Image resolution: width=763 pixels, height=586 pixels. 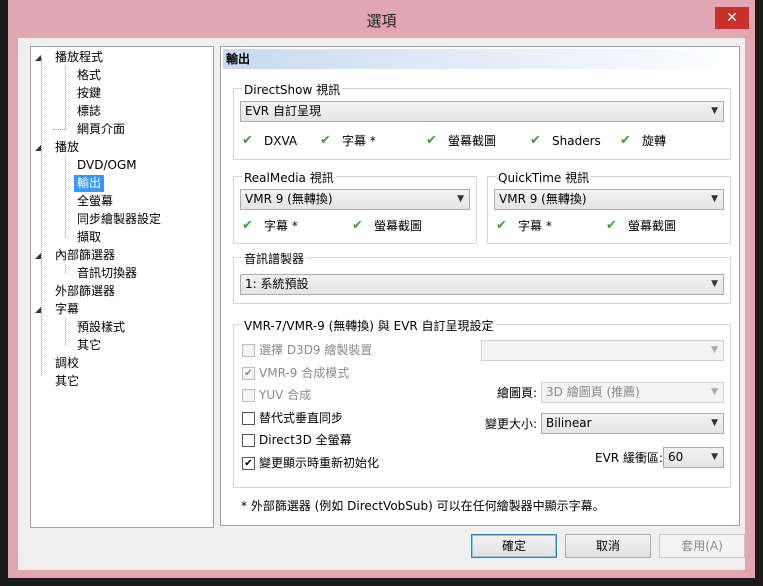 I want to click on resize-select: Bilinear ▼, so click(x=632, y=423).